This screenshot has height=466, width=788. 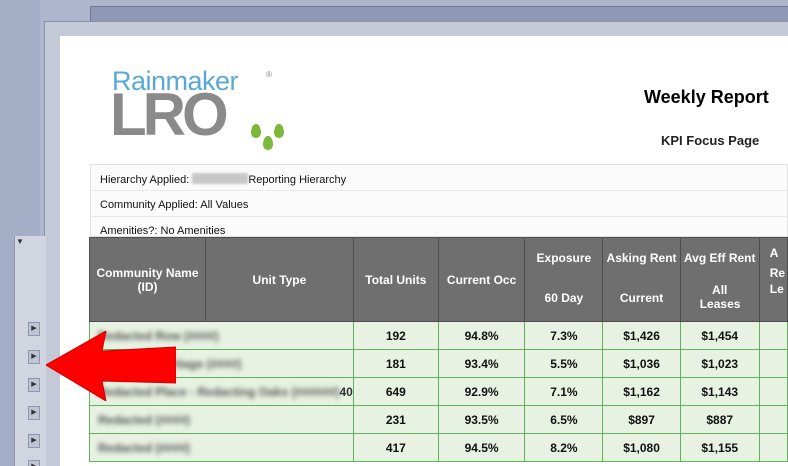 I want to click on col-header-community: Community Name (ID), so click(x=147, y=279).